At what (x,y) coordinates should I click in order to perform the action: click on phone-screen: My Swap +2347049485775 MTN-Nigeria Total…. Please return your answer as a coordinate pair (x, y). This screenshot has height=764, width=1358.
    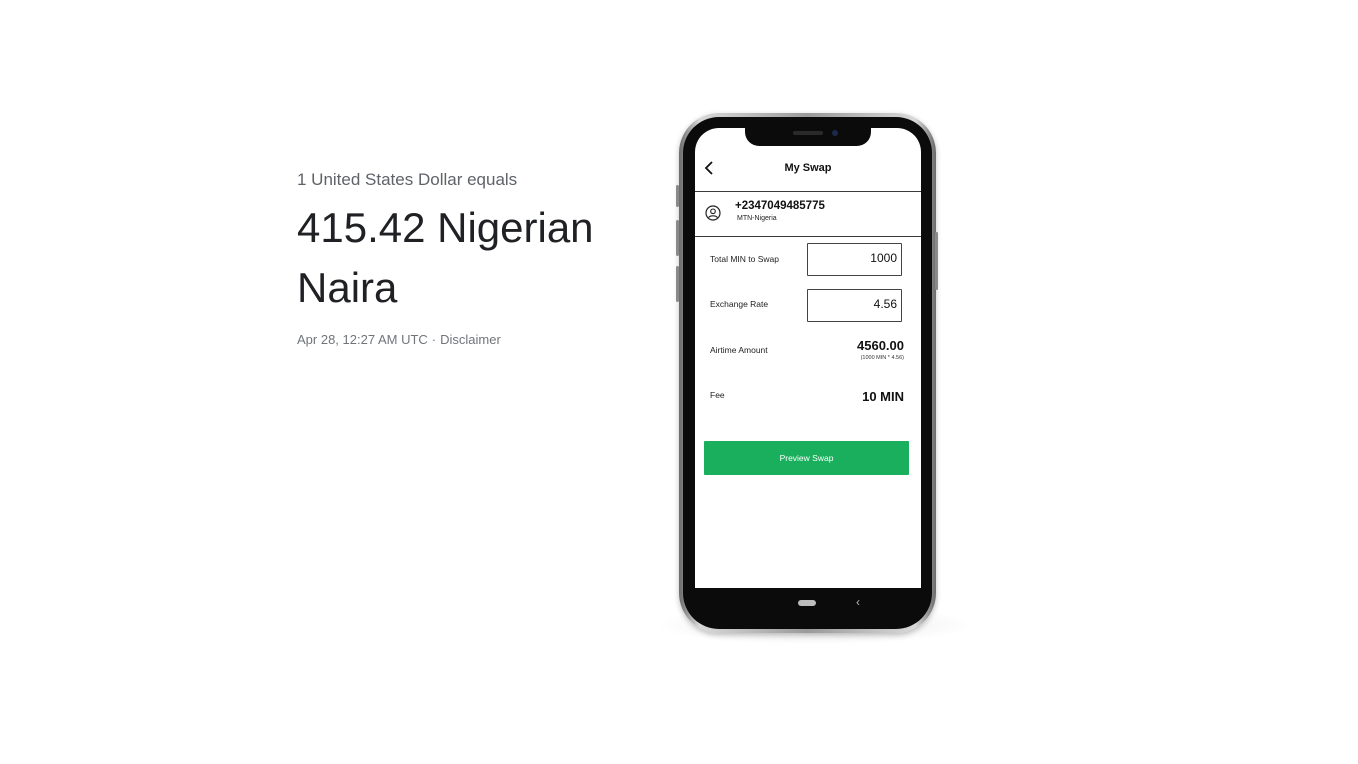
    Looking at the image, I should click on (808, 358).